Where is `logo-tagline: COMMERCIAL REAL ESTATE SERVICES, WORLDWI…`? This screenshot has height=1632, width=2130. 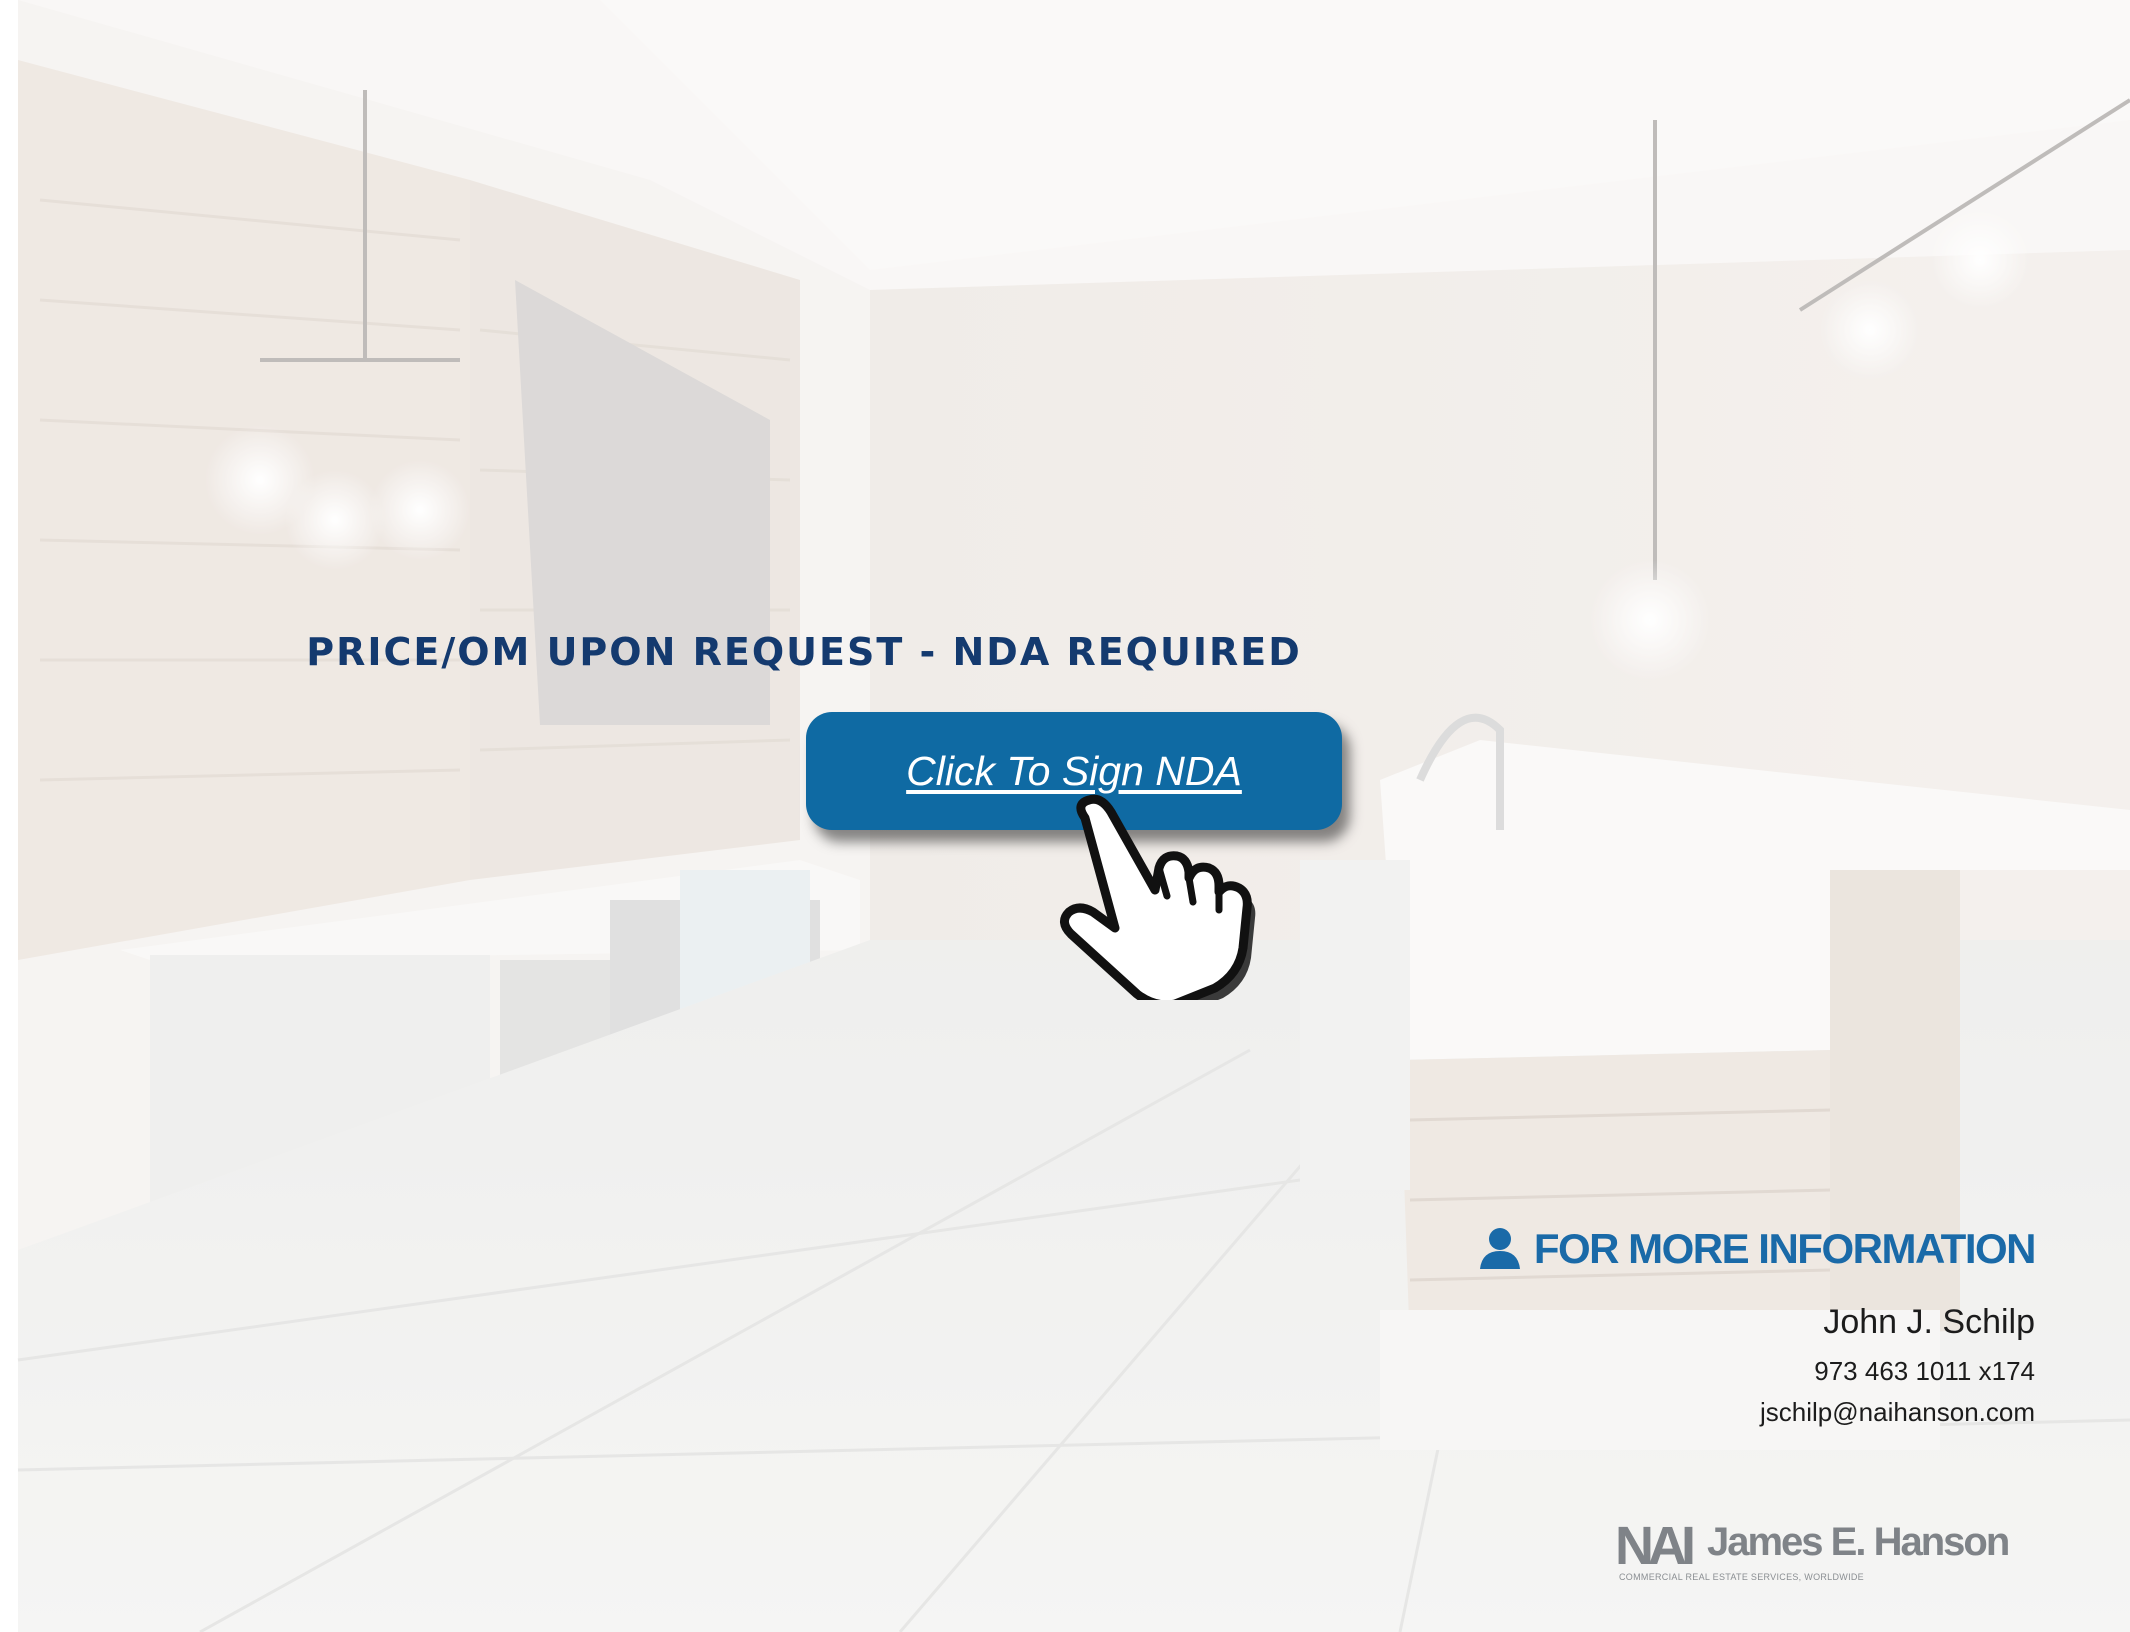 logo-tagline: COMMERCIAL REAL ESTATE SERVICES, WORLDWI… is located at coordinates (1741, 1577).